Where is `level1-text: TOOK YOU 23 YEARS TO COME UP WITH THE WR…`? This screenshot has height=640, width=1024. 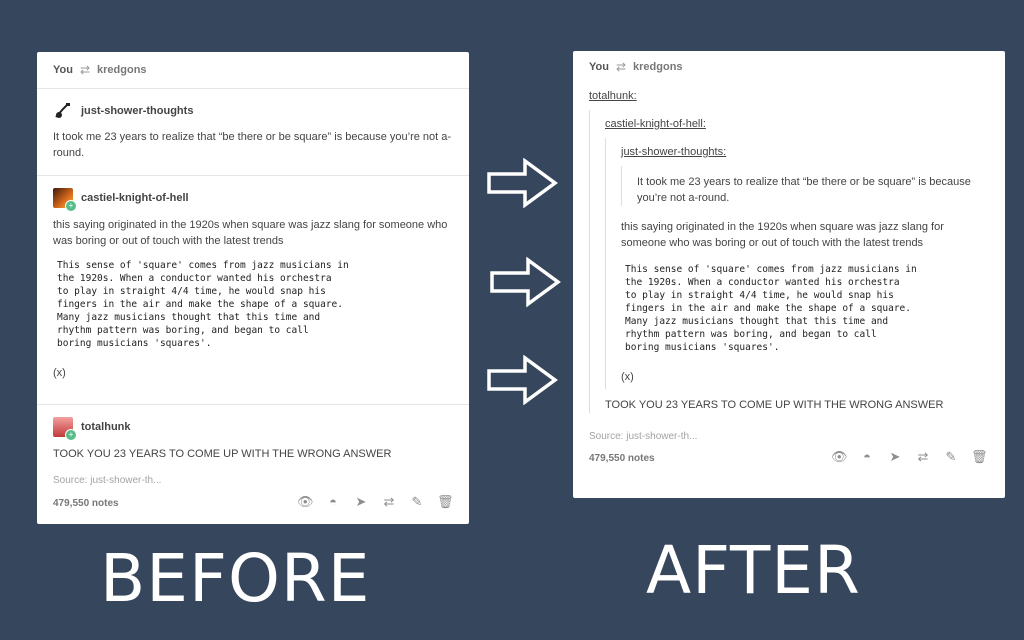
level1-text: TOOK YOU 23 YEARS TO COME UP WITH THE WR… is located at coordinates (774, 405).